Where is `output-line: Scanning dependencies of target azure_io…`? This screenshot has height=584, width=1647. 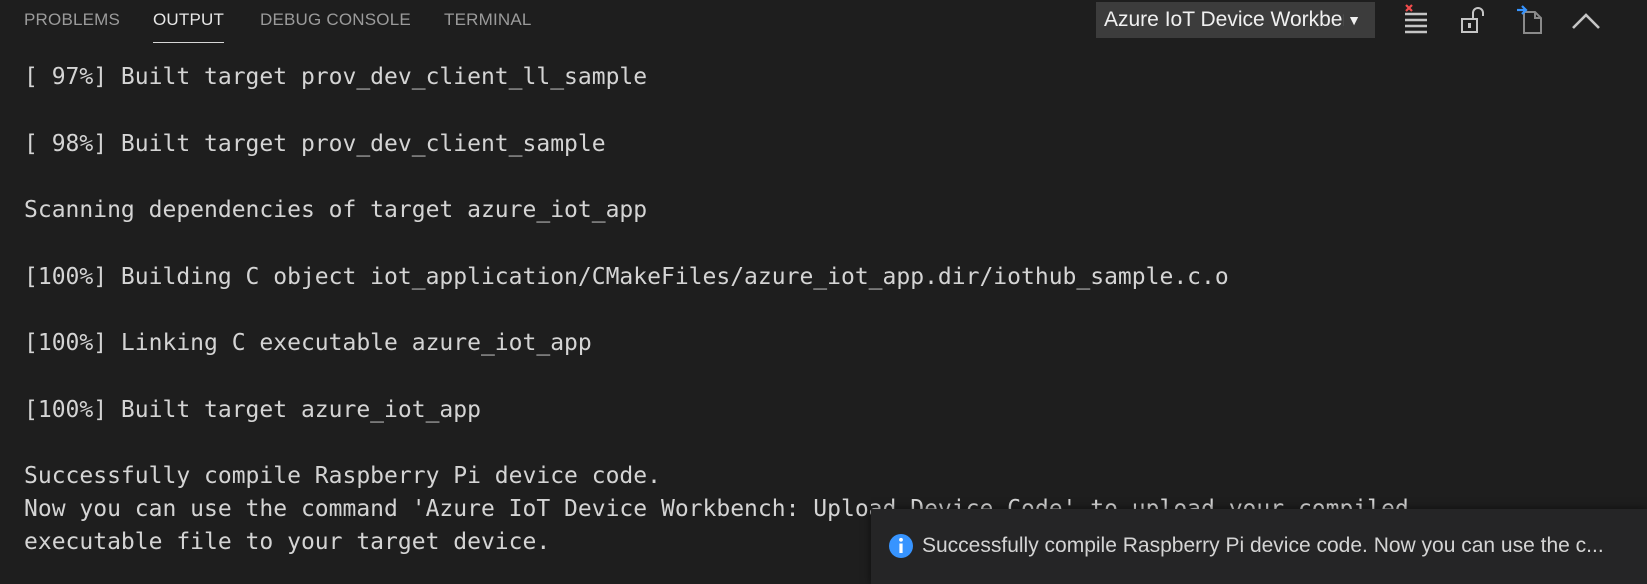
output-line: Scanning dependencies of target azure_io… is located at coordinates (336, 210).